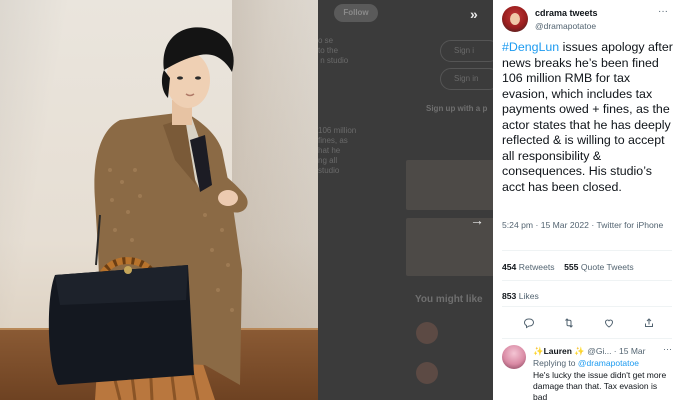 The image size is (681, 400). Describe the element at coordinates (667, 349) in the screenshot. I see `reply-more-options-icon: ···` at that location.